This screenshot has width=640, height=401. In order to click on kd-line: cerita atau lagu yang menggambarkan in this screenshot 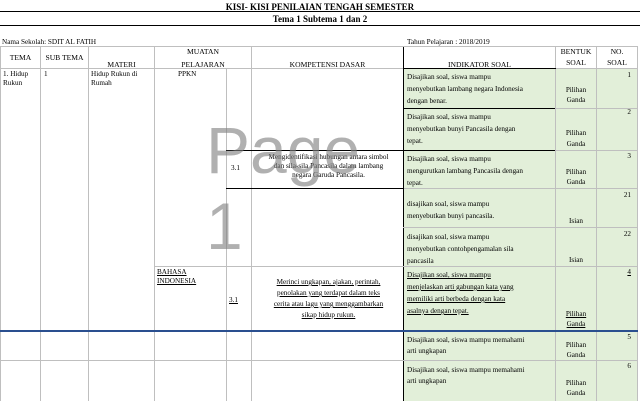, I will do `click(328, 304)`.